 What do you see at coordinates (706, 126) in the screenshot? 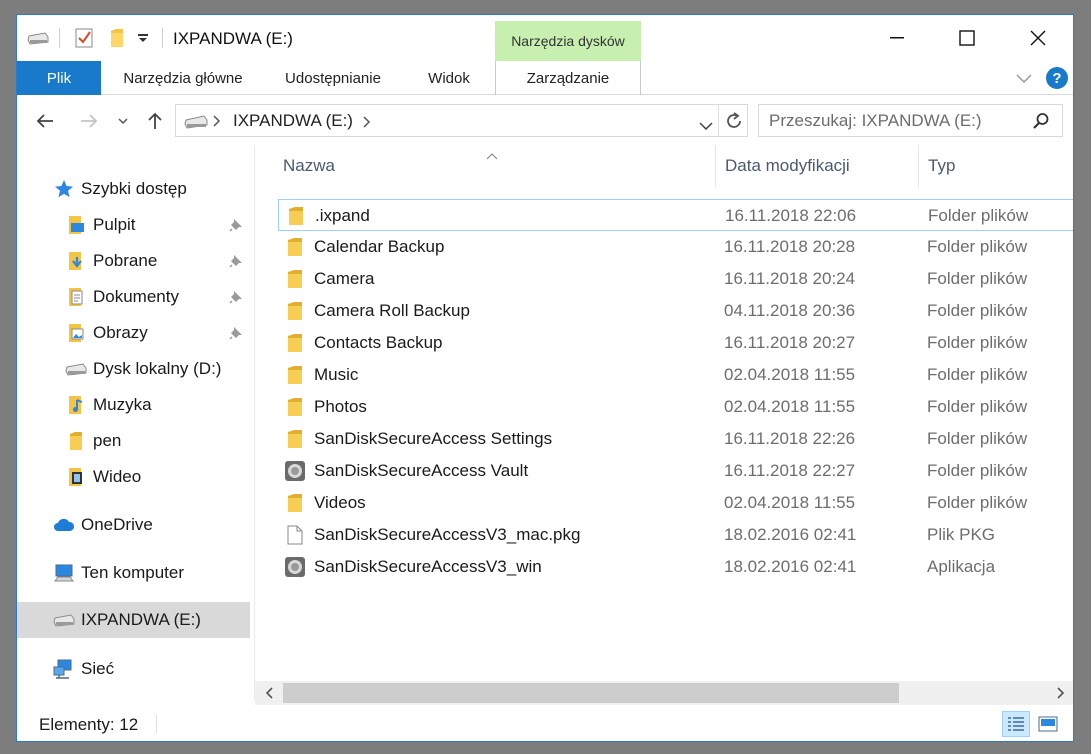
I see `address-history-chevron-icon` at bounding box center [706, 126].